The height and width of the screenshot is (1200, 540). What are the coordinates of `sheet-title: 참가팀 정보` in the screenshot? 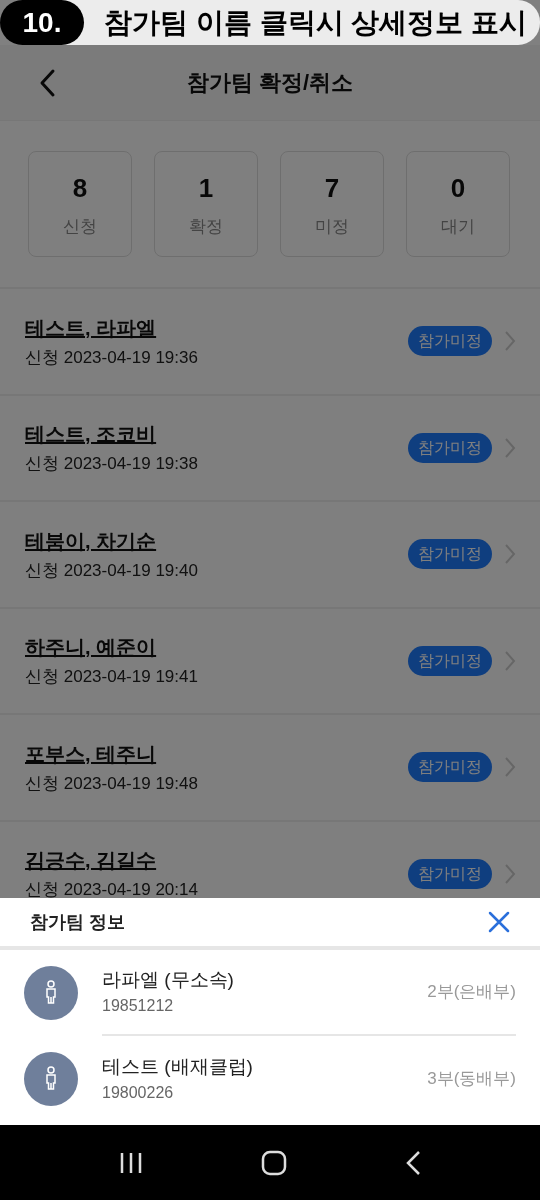 It's located at (77, 922).